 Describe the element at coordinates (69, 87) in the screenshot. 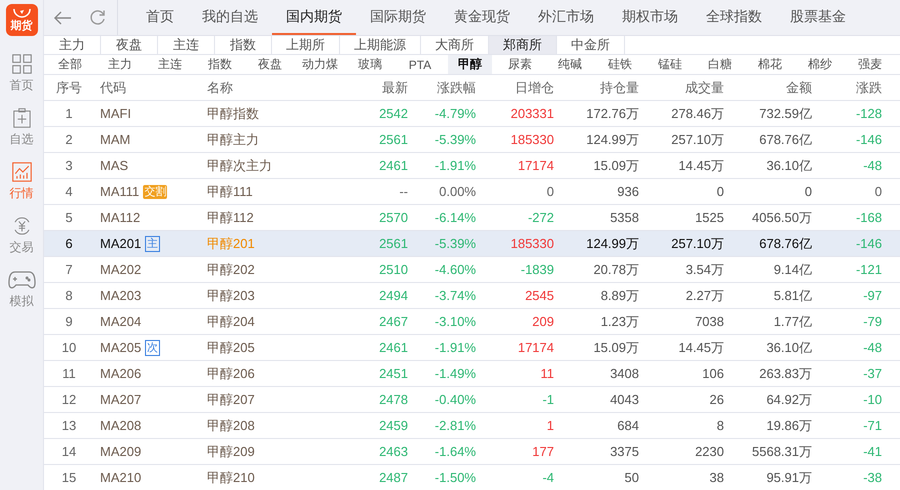

I see `column-header: 序号` at that location.